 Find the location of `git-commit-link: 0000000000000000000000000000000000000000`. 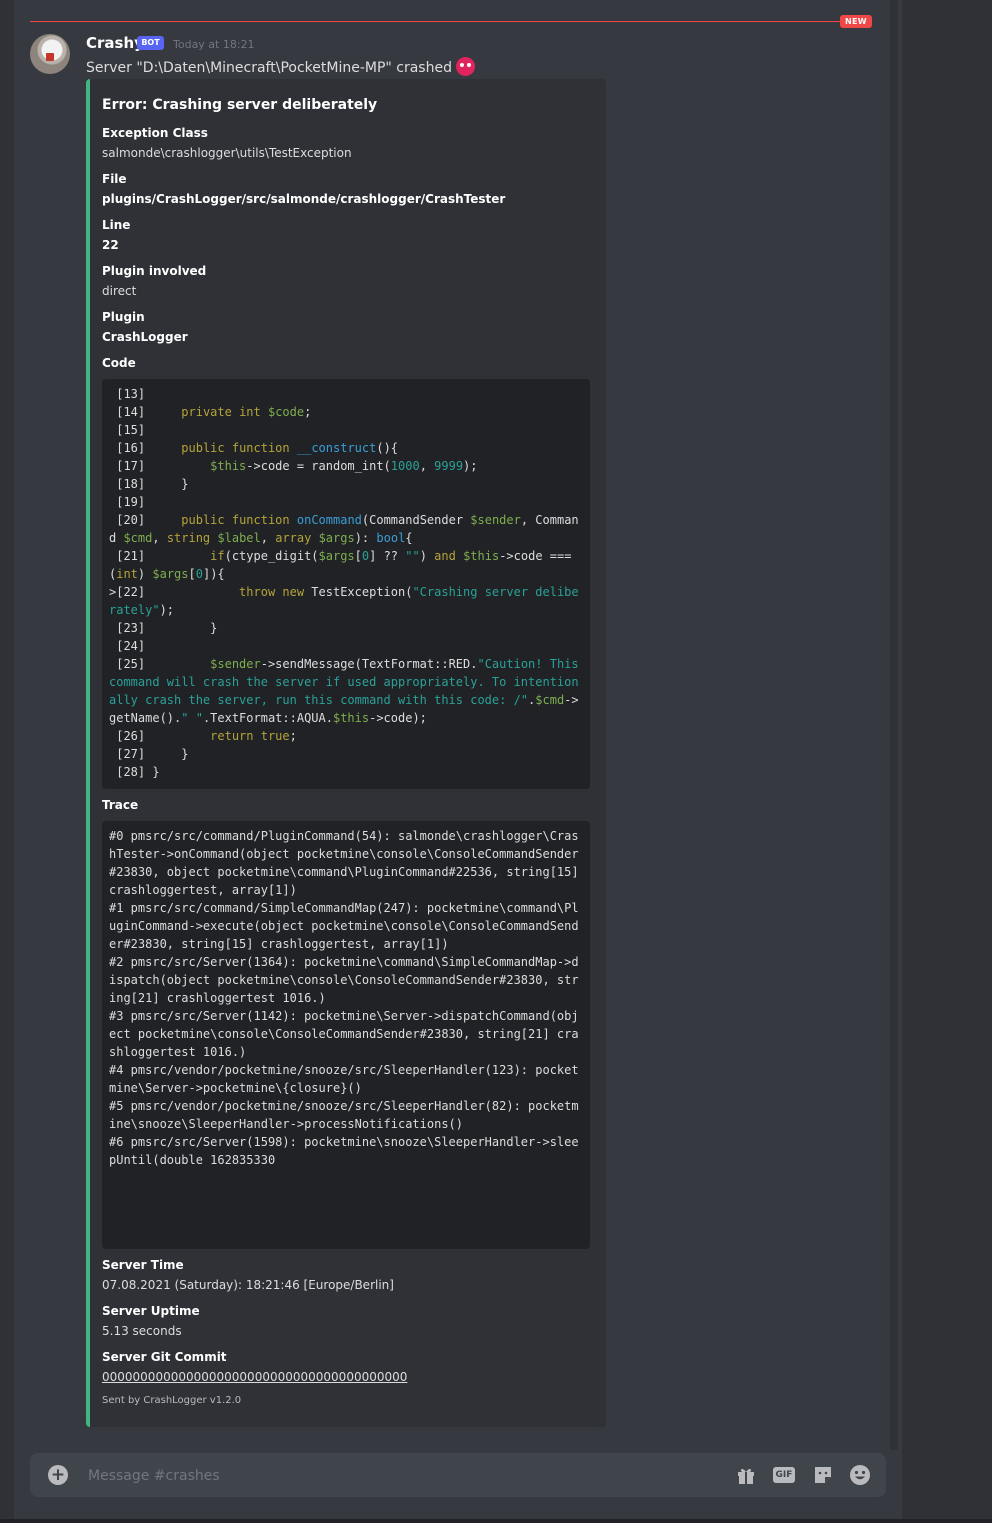

git-commit-link: 0000000000000000000000000000000000000000 is located at coordinates (254, 1377).